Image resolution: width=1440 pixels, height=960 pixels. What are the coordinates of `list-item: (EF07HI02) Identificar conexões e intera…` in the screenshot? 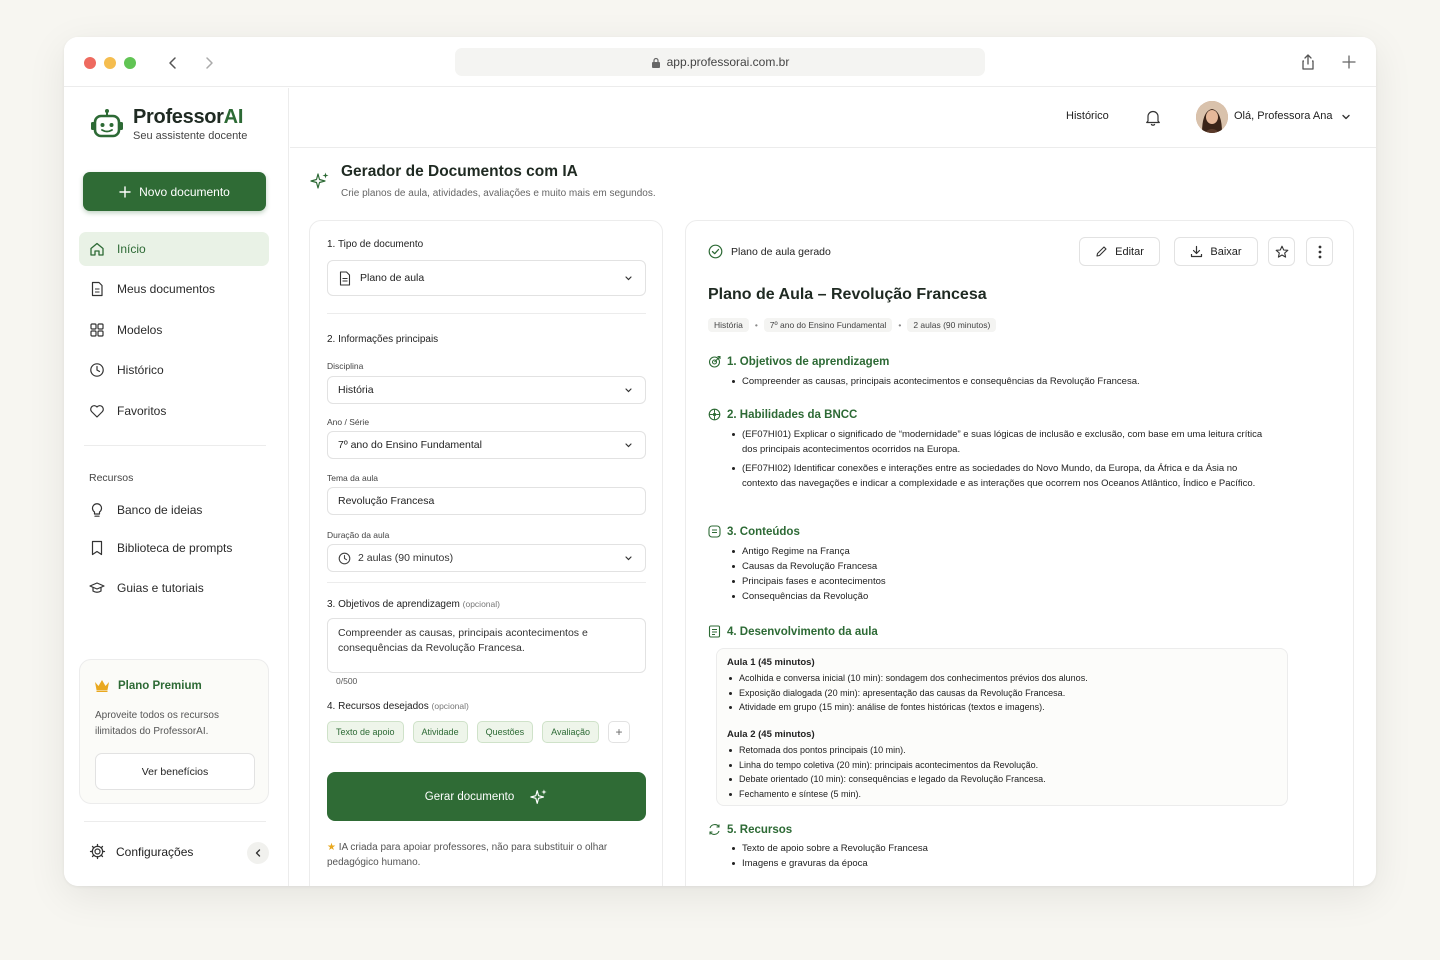 It's located at (1000, 476).